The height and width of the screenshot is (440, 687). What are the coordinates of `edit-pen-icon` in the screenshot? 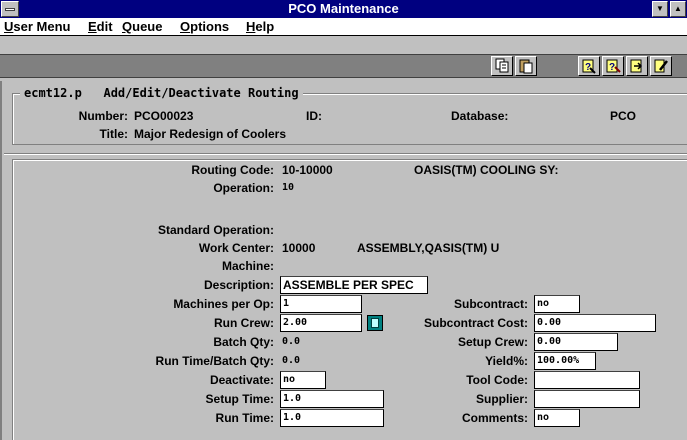 It's located at (661, 66).